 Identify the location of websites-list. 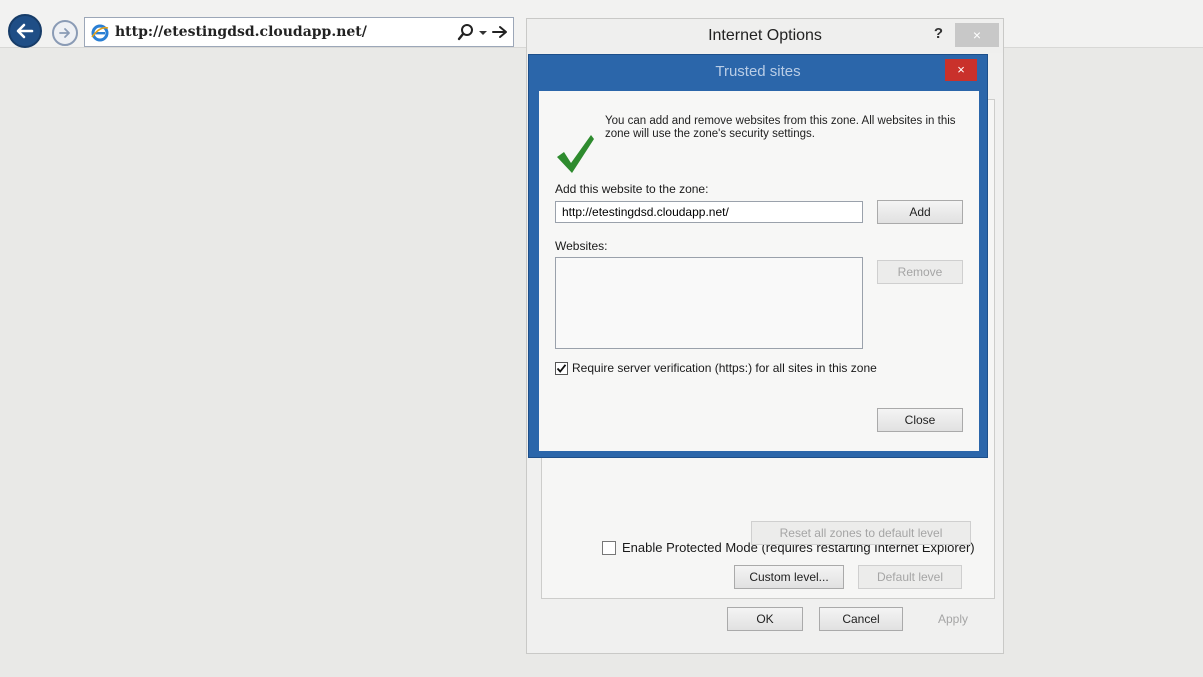
(709, 303).